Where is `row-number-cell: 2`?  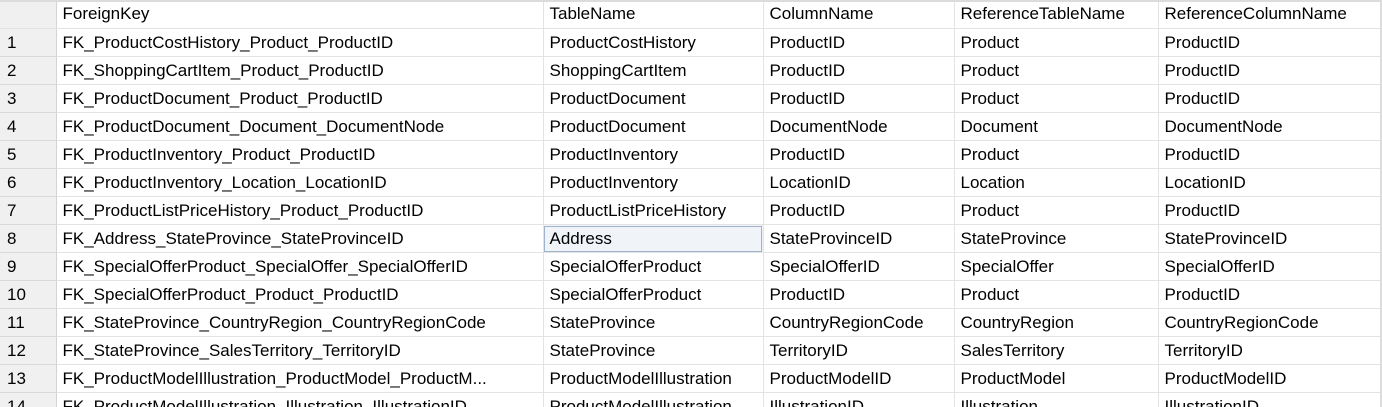
row-number-cell: 2 is located at coordinates (28, 70).